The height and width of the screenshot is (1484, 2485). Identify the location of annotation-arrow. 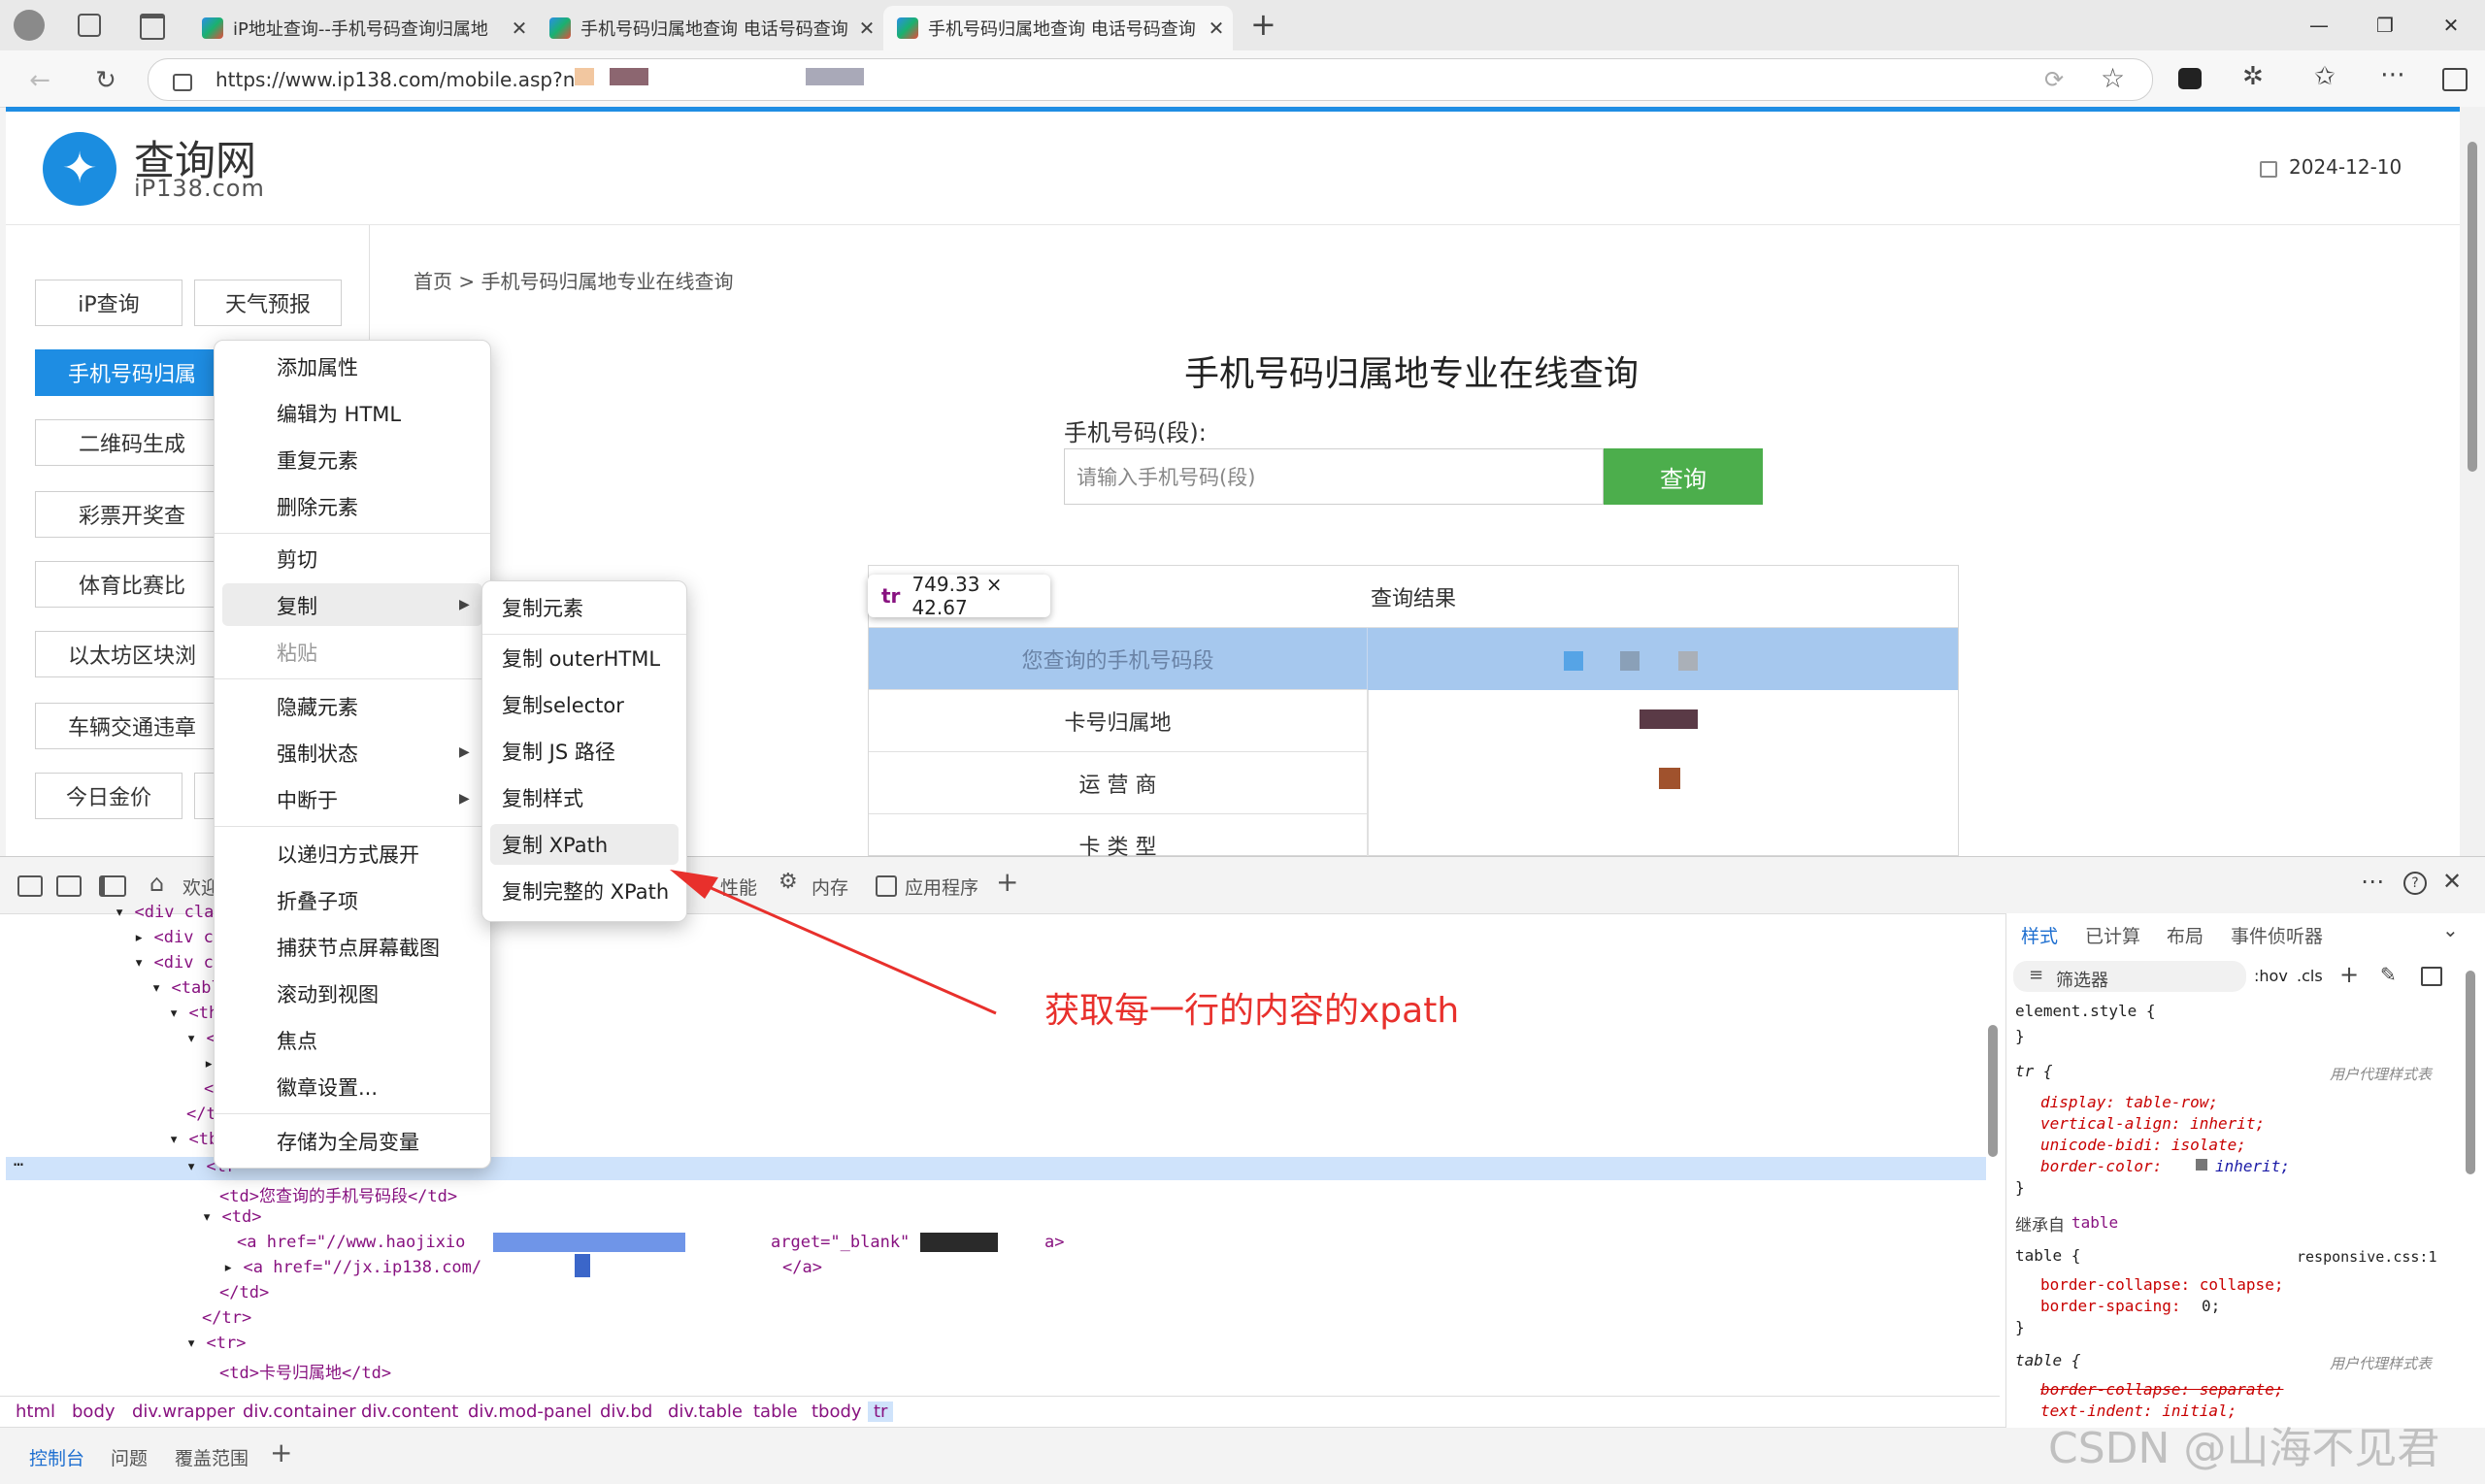
(833, 942).